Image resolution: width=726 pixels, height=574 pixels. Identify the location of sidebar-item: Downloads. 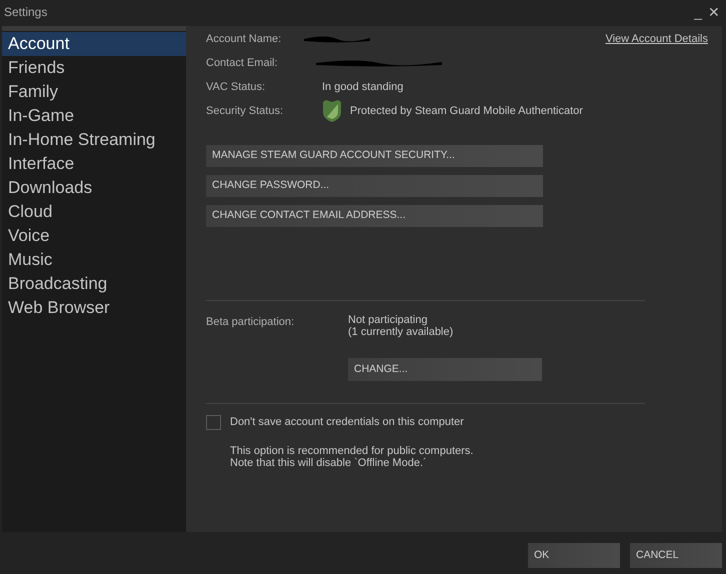
(94, 188).